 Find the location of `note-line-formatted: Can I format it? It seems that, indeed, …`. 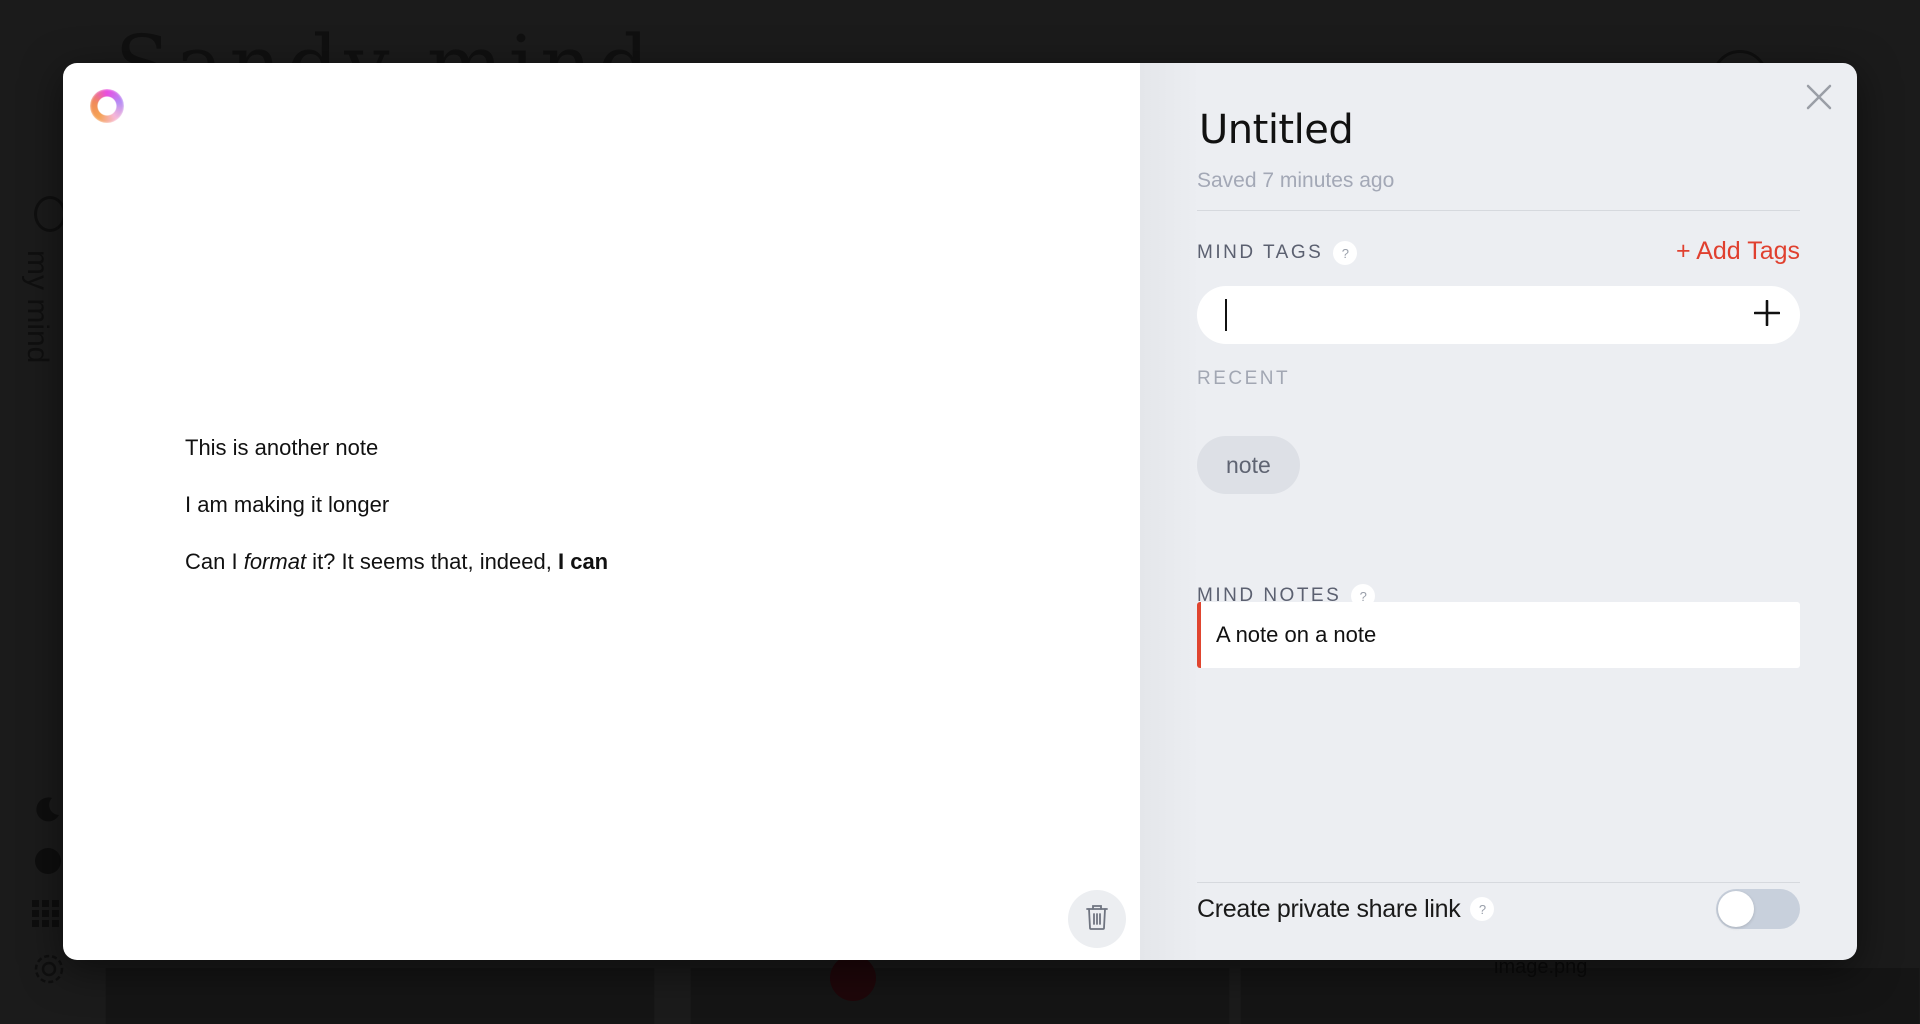

note-line-formatted: Can I format it? It seems that, indeed, … is located at coordinates (396, 564).